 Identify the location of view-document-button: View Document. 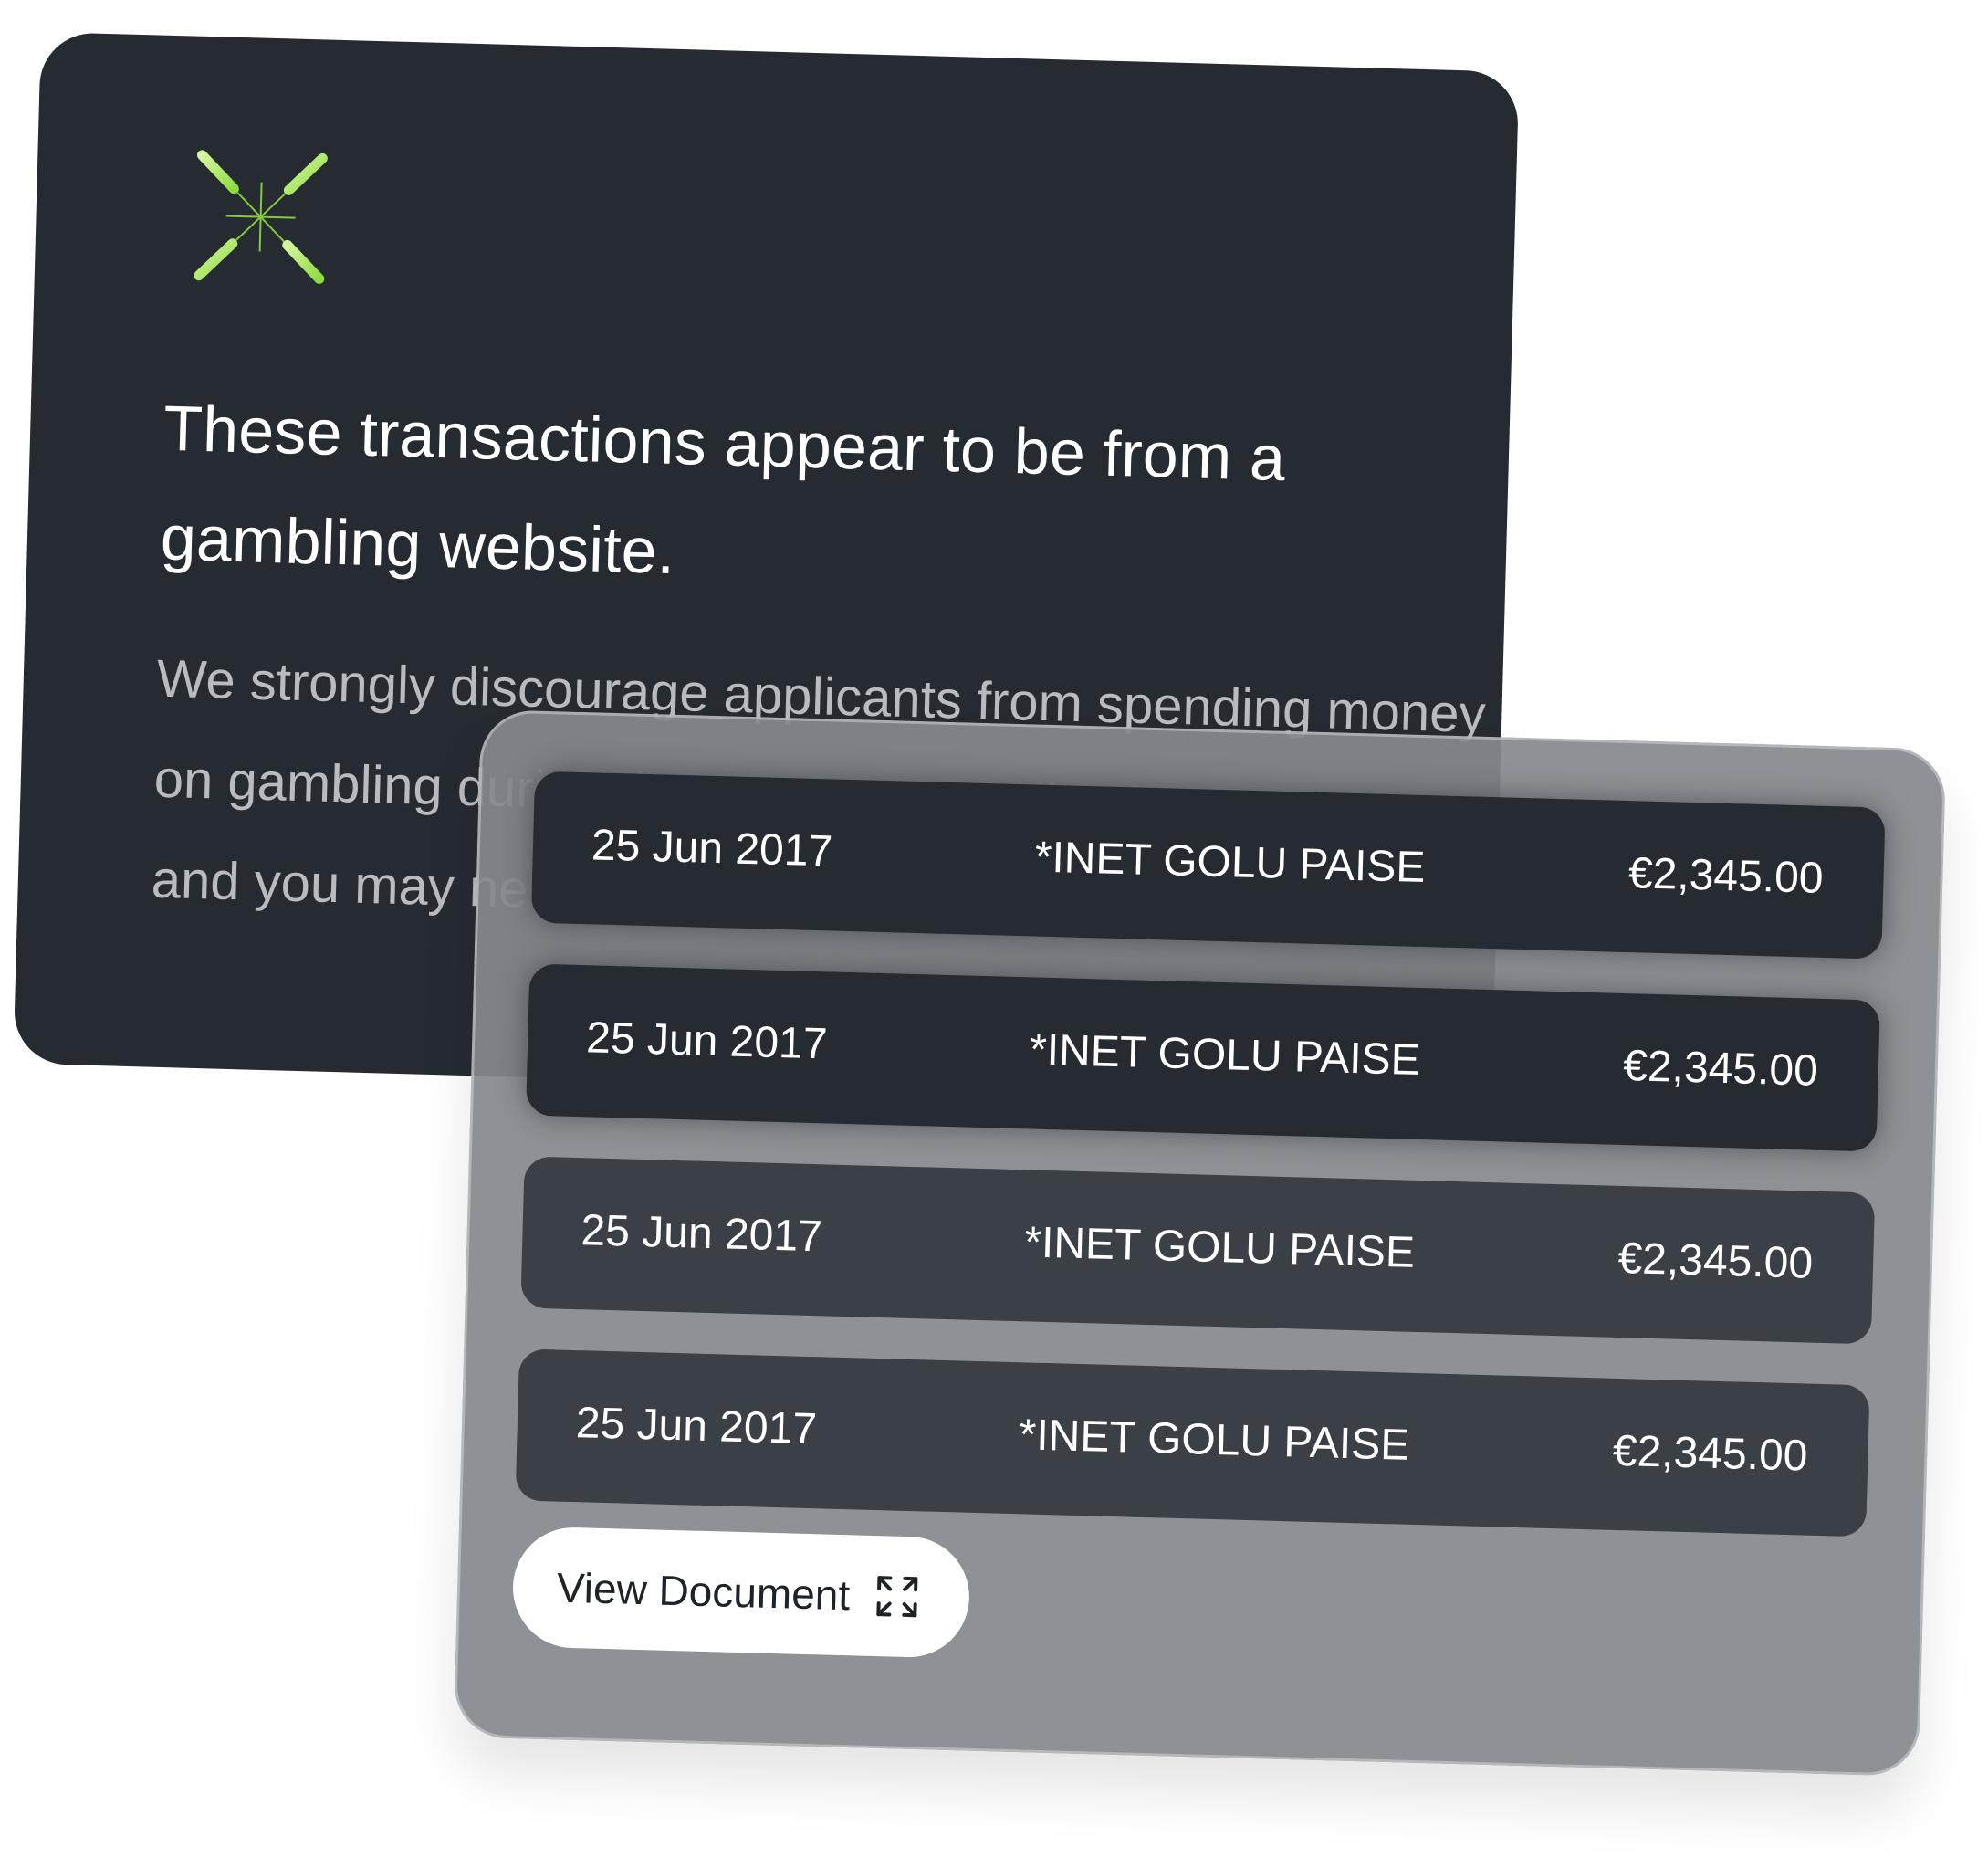
(741, 1592).